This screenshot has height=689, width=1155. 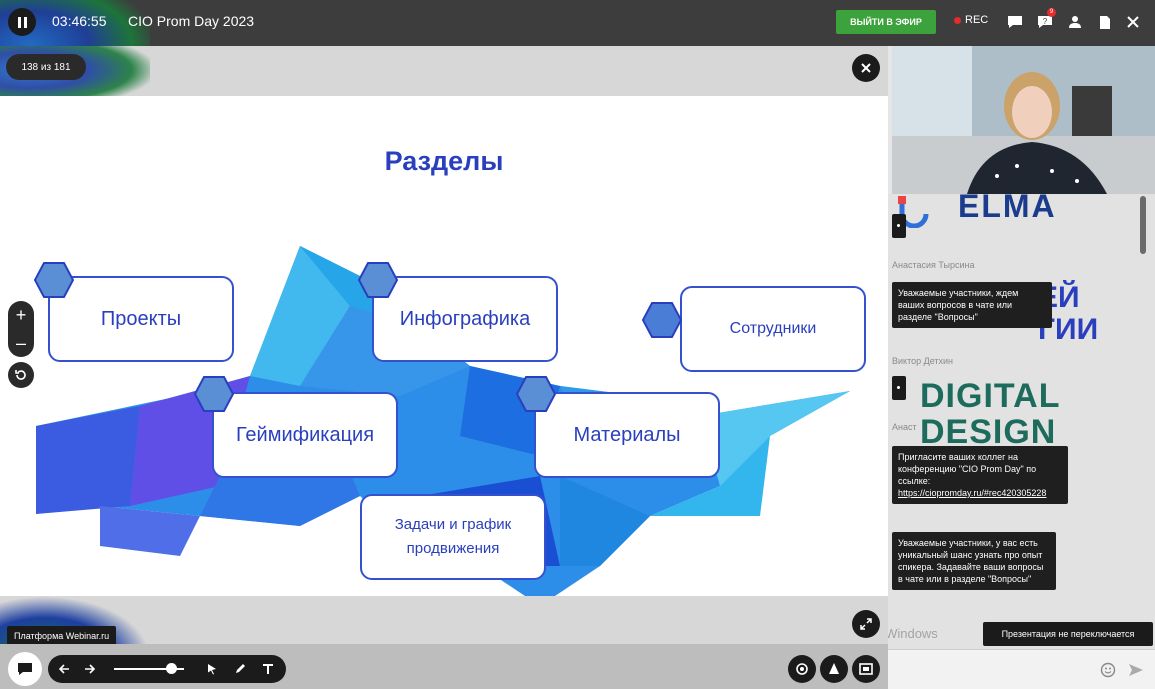 I want to click on chat-message-input, so click(x=991, y=670).